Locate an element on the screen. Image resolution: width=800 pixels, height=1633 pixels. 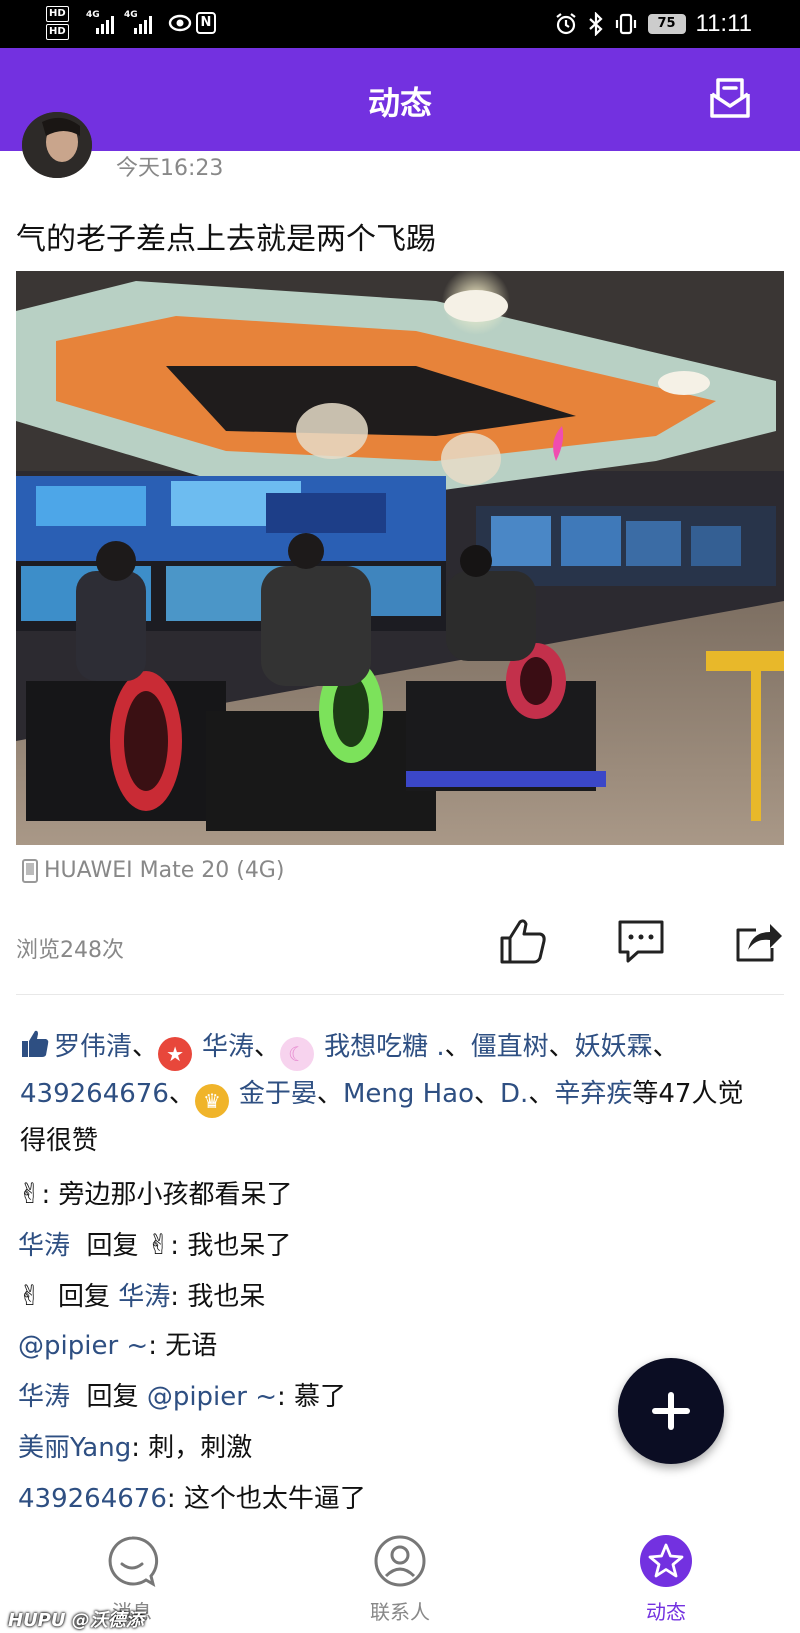
signal-2-icon: 4G is located at coordinates (141, 22).